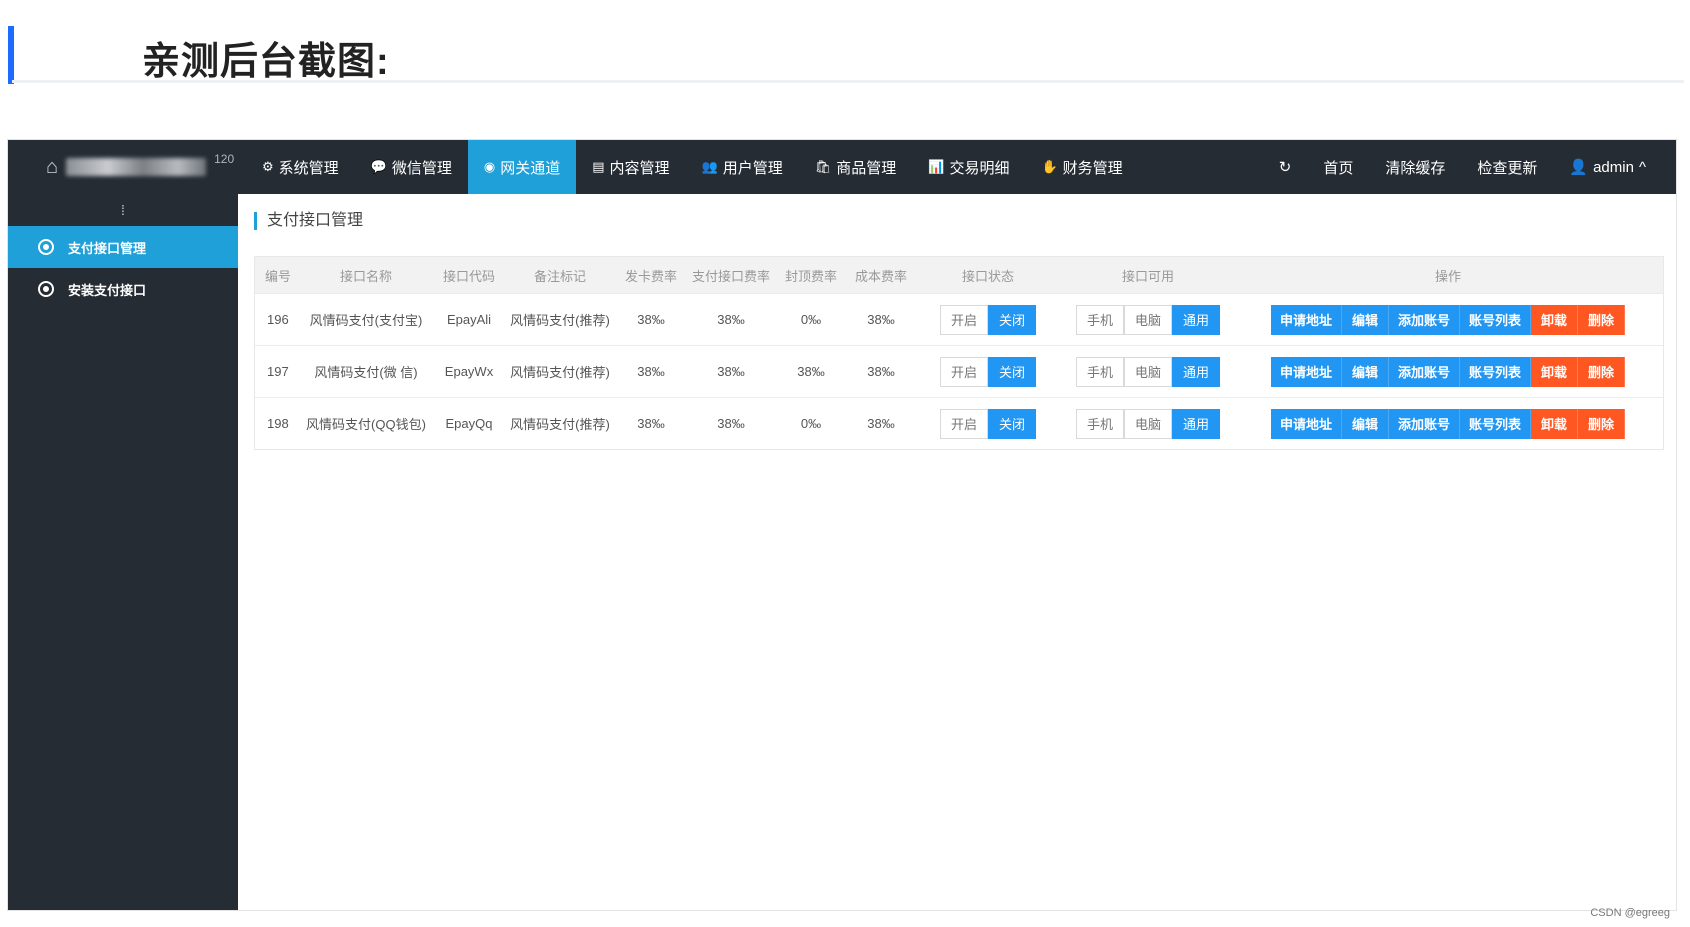 This screenshot has height=927, width=1690. Describe the element at coordinates (1049, 166) in the screenshot. I see `finance-icon: ✋` at that location.